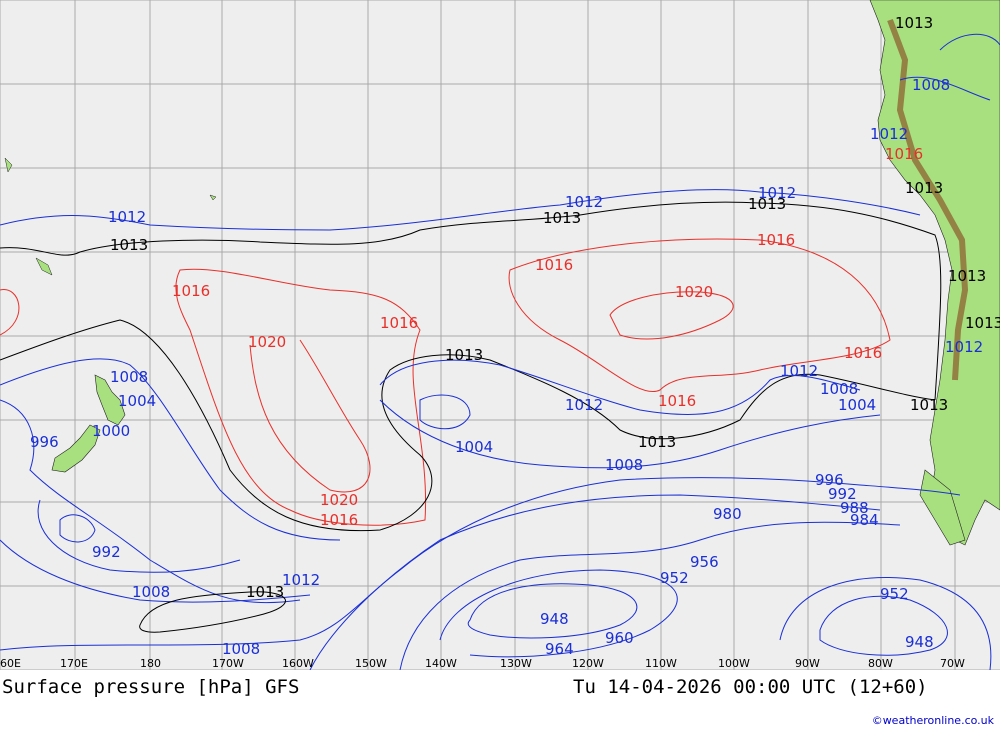 Image resolution: width=1000 pixels, height=733 pixels. Describe the element at coordinates (10, 663) in the screenshot. I see `longitude-label: 60E` at that location.